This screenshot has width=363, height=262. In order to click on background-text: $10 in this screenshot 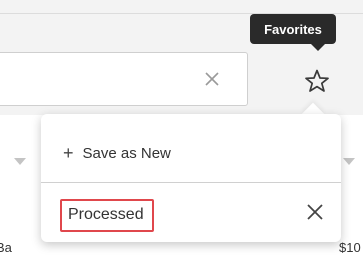, I will do `click(350, 247)`.